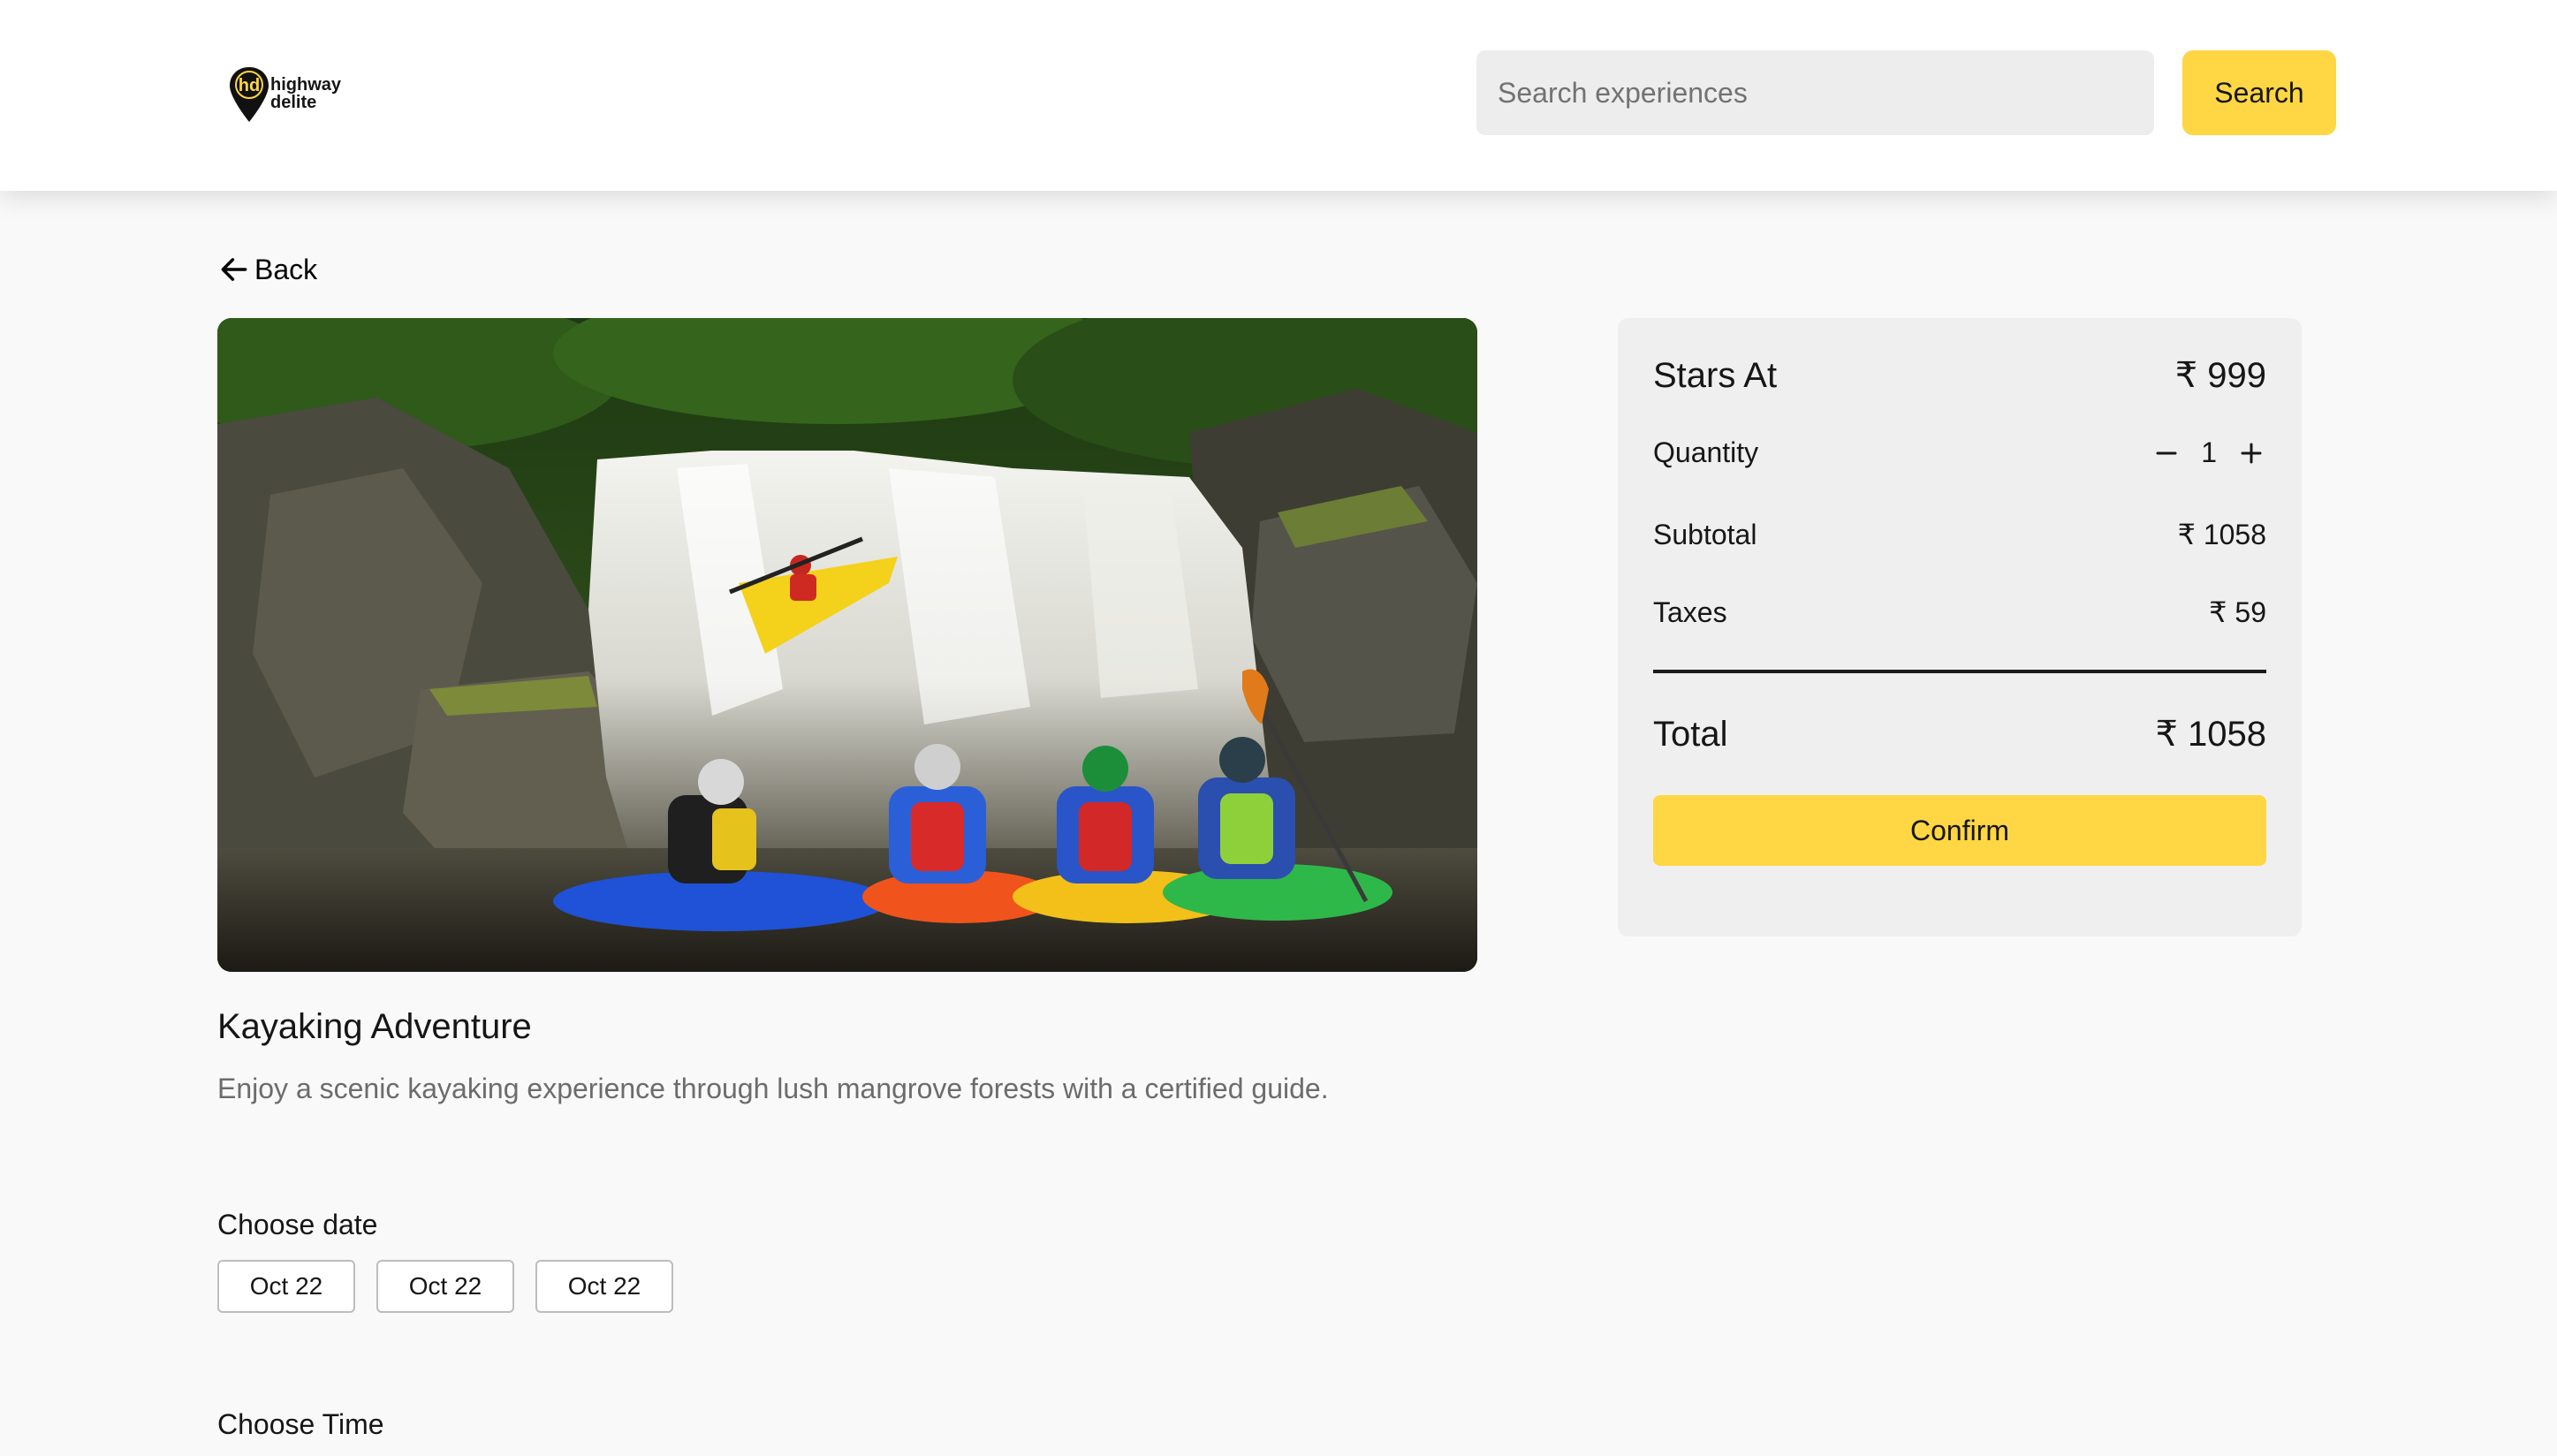 This screenshot has width=2557, height=1456. Describe the element at coordinates (2166, 453) in the screenshot. I see `minus-icon` at that location.